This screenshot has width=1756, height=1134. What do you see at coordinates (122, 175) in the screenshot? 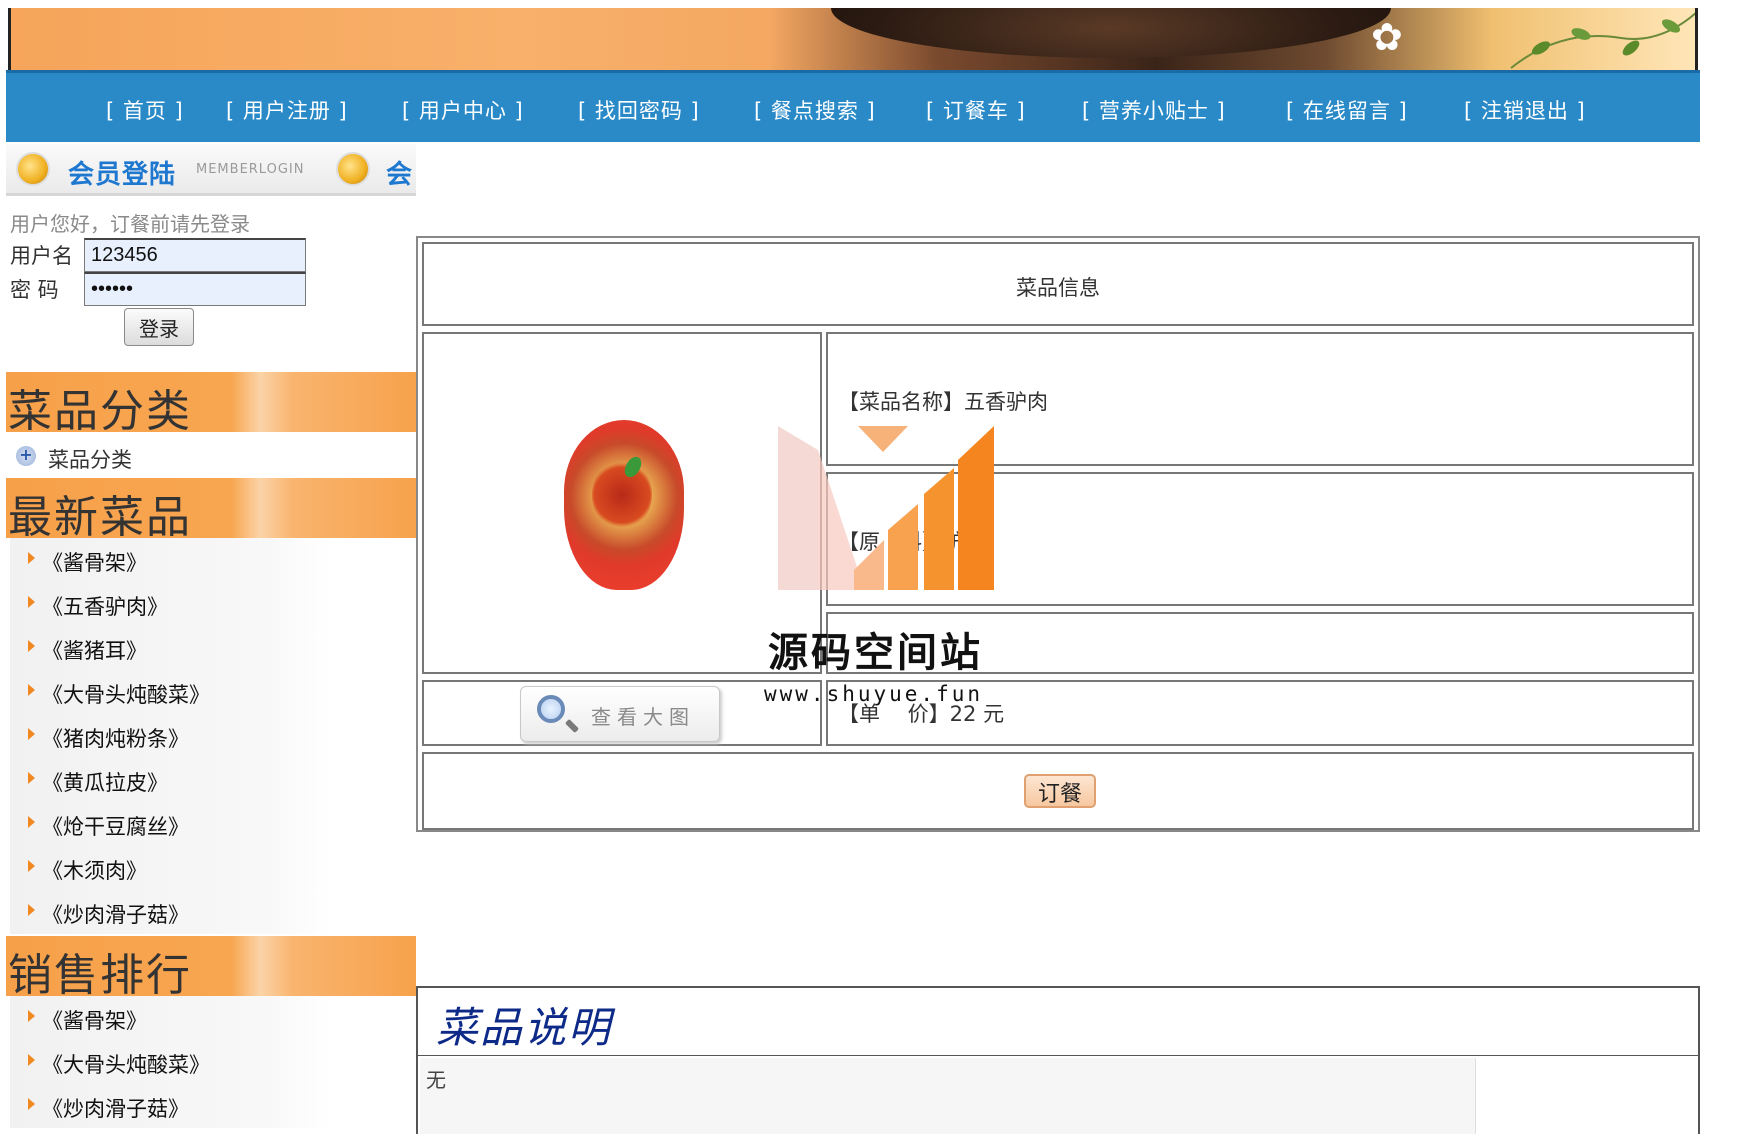
I see `member-login-title: 会员登陆` at bounding box center [122, 175].